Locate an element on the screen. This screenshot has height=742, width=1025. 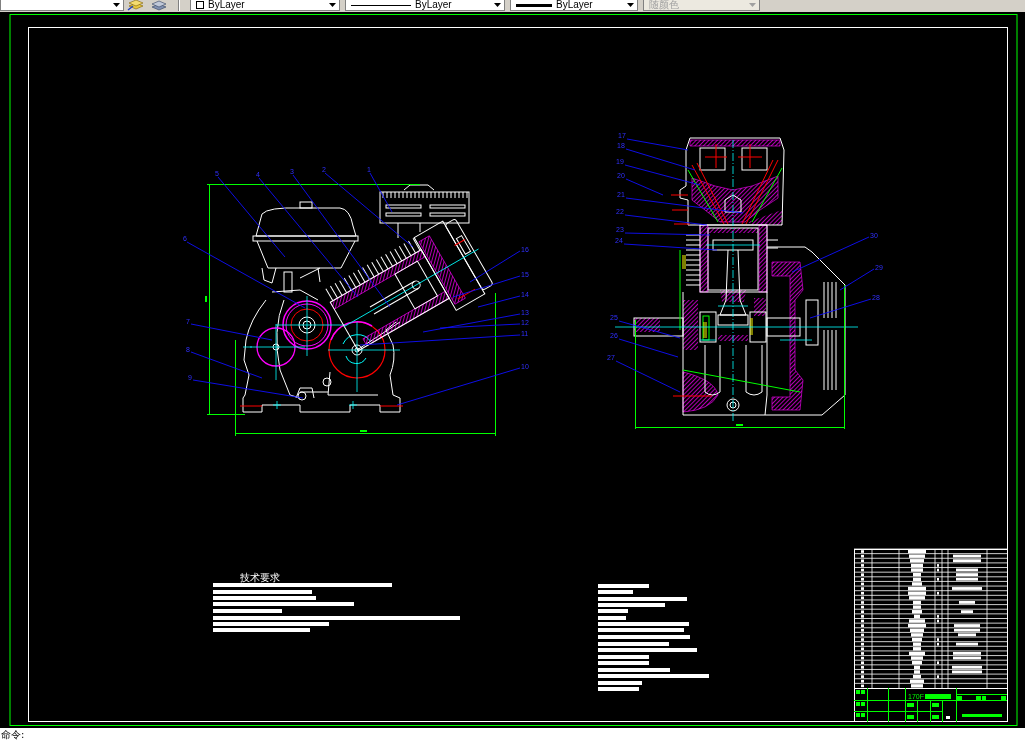
layers-icon is located at coordinates (159, 5).